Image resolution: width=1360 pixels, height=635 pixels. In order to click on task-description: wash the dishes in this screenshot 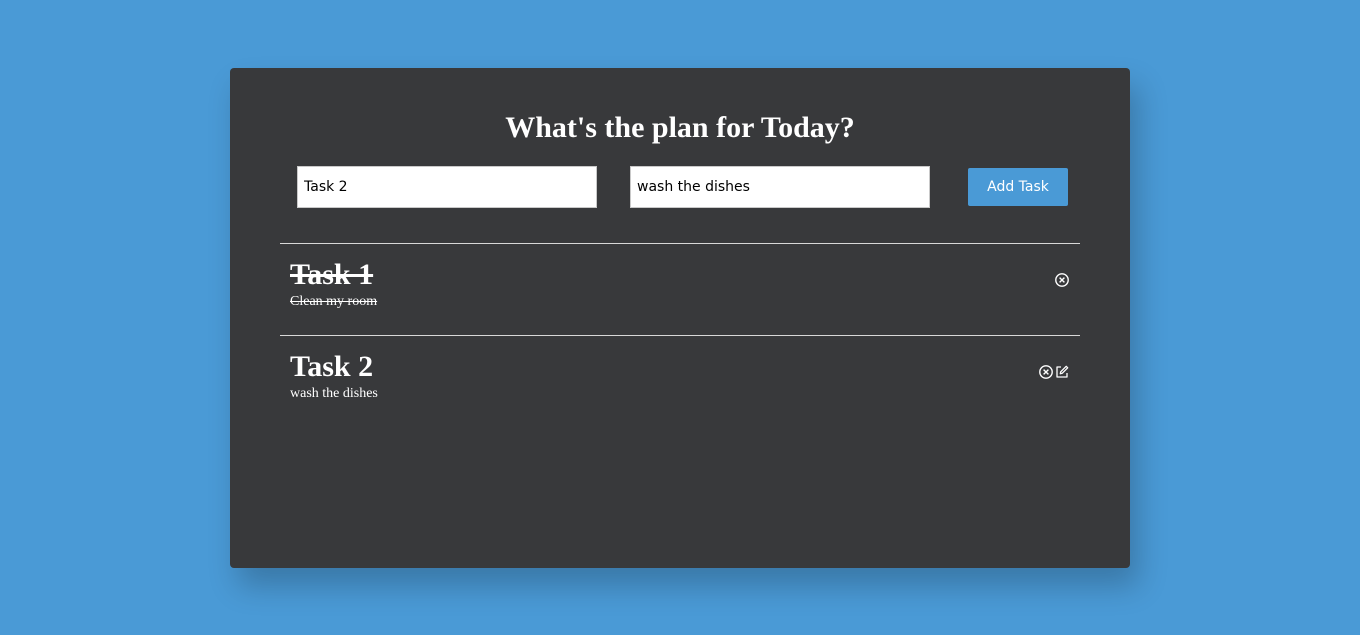, I will do `click(334, 393)`.